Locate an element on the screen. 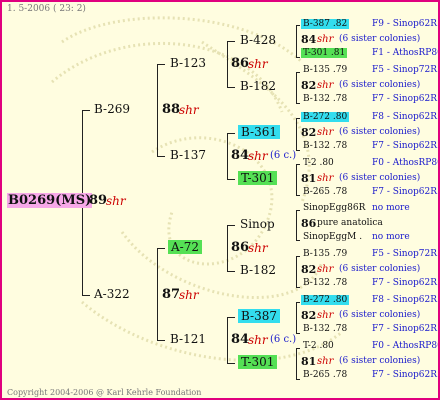 The width and height of the screenshot is (440, 400). root-queen-id: B0269(MS) is located at coordinates (50, 200).